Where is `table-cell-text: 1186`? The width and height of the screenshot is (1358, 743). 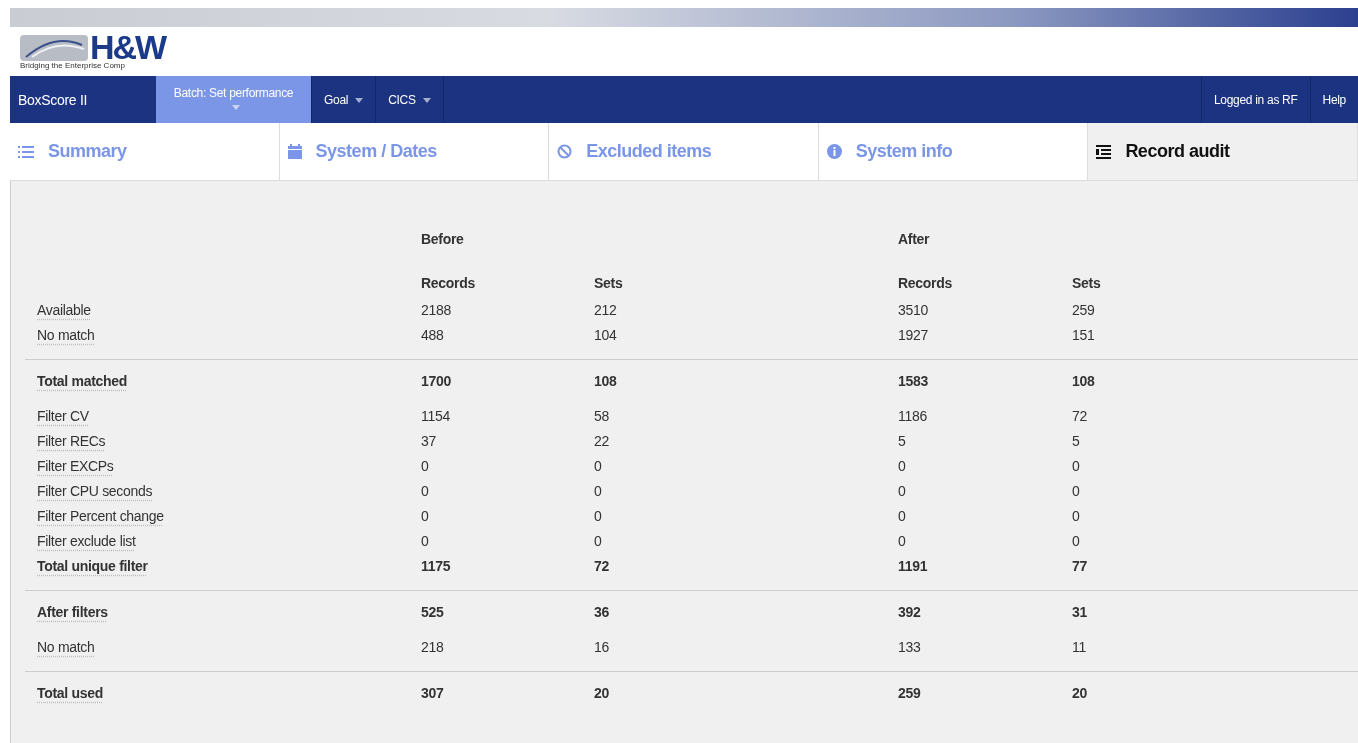
table-cell-text: 1186 is located at coordinates (913, 415).